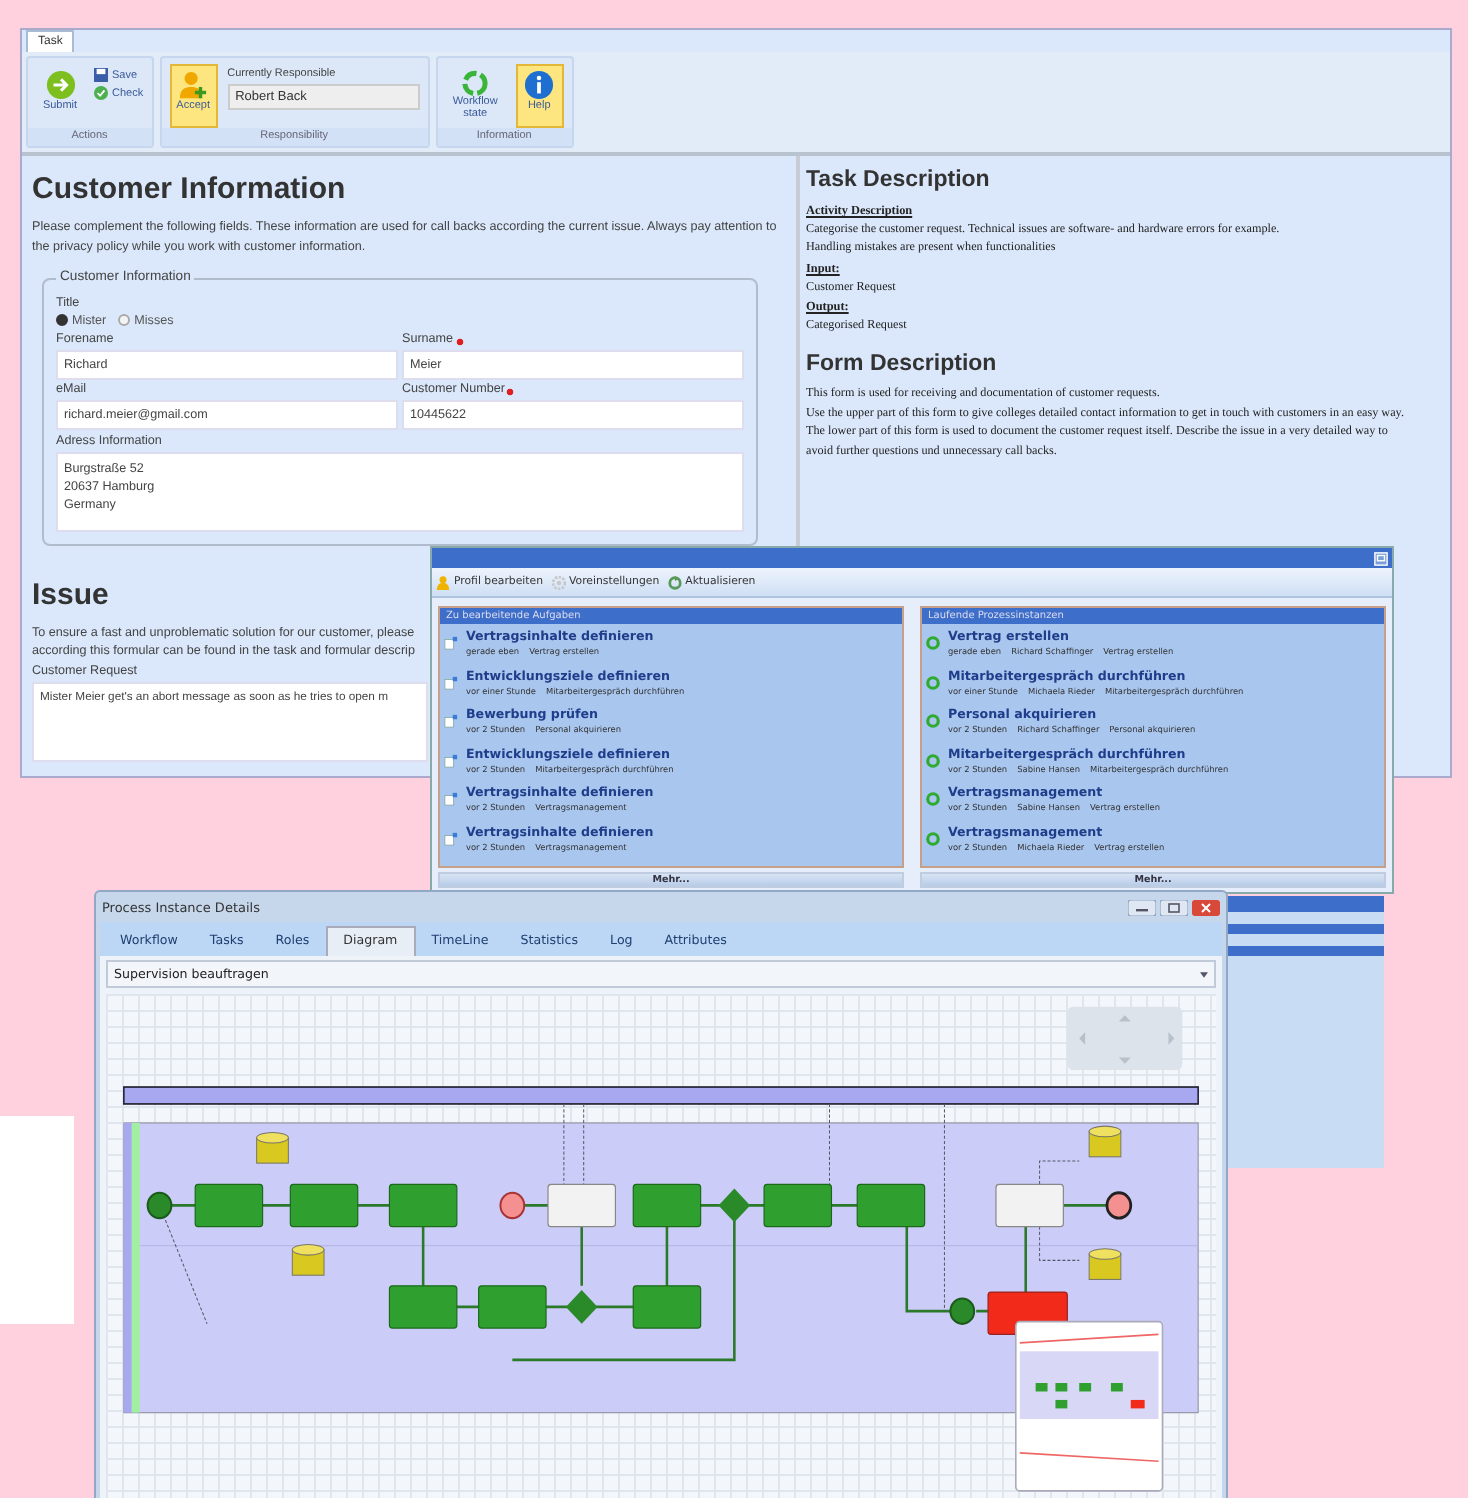 The height and width of the screenshot is (1498, 1468). Describe the element at coordinates (1381, 558) in the screenshot. I see `restore-icon` at that location.